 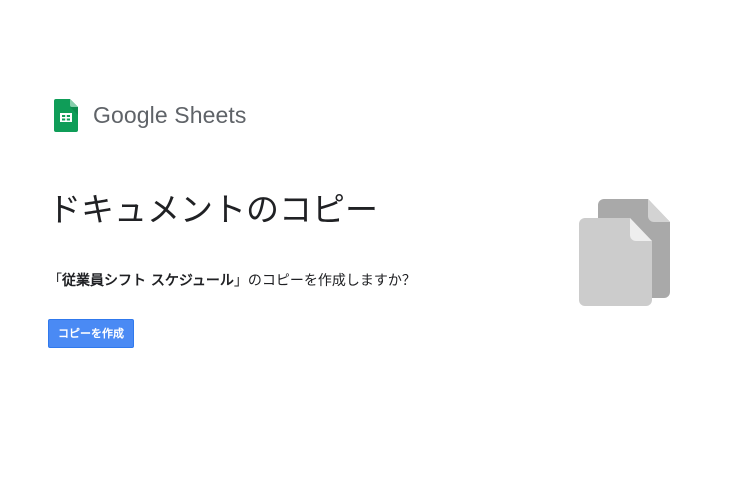 I want to click on prompt-suffix: のコピーを作成しますか？, so click(x=331, y=281).